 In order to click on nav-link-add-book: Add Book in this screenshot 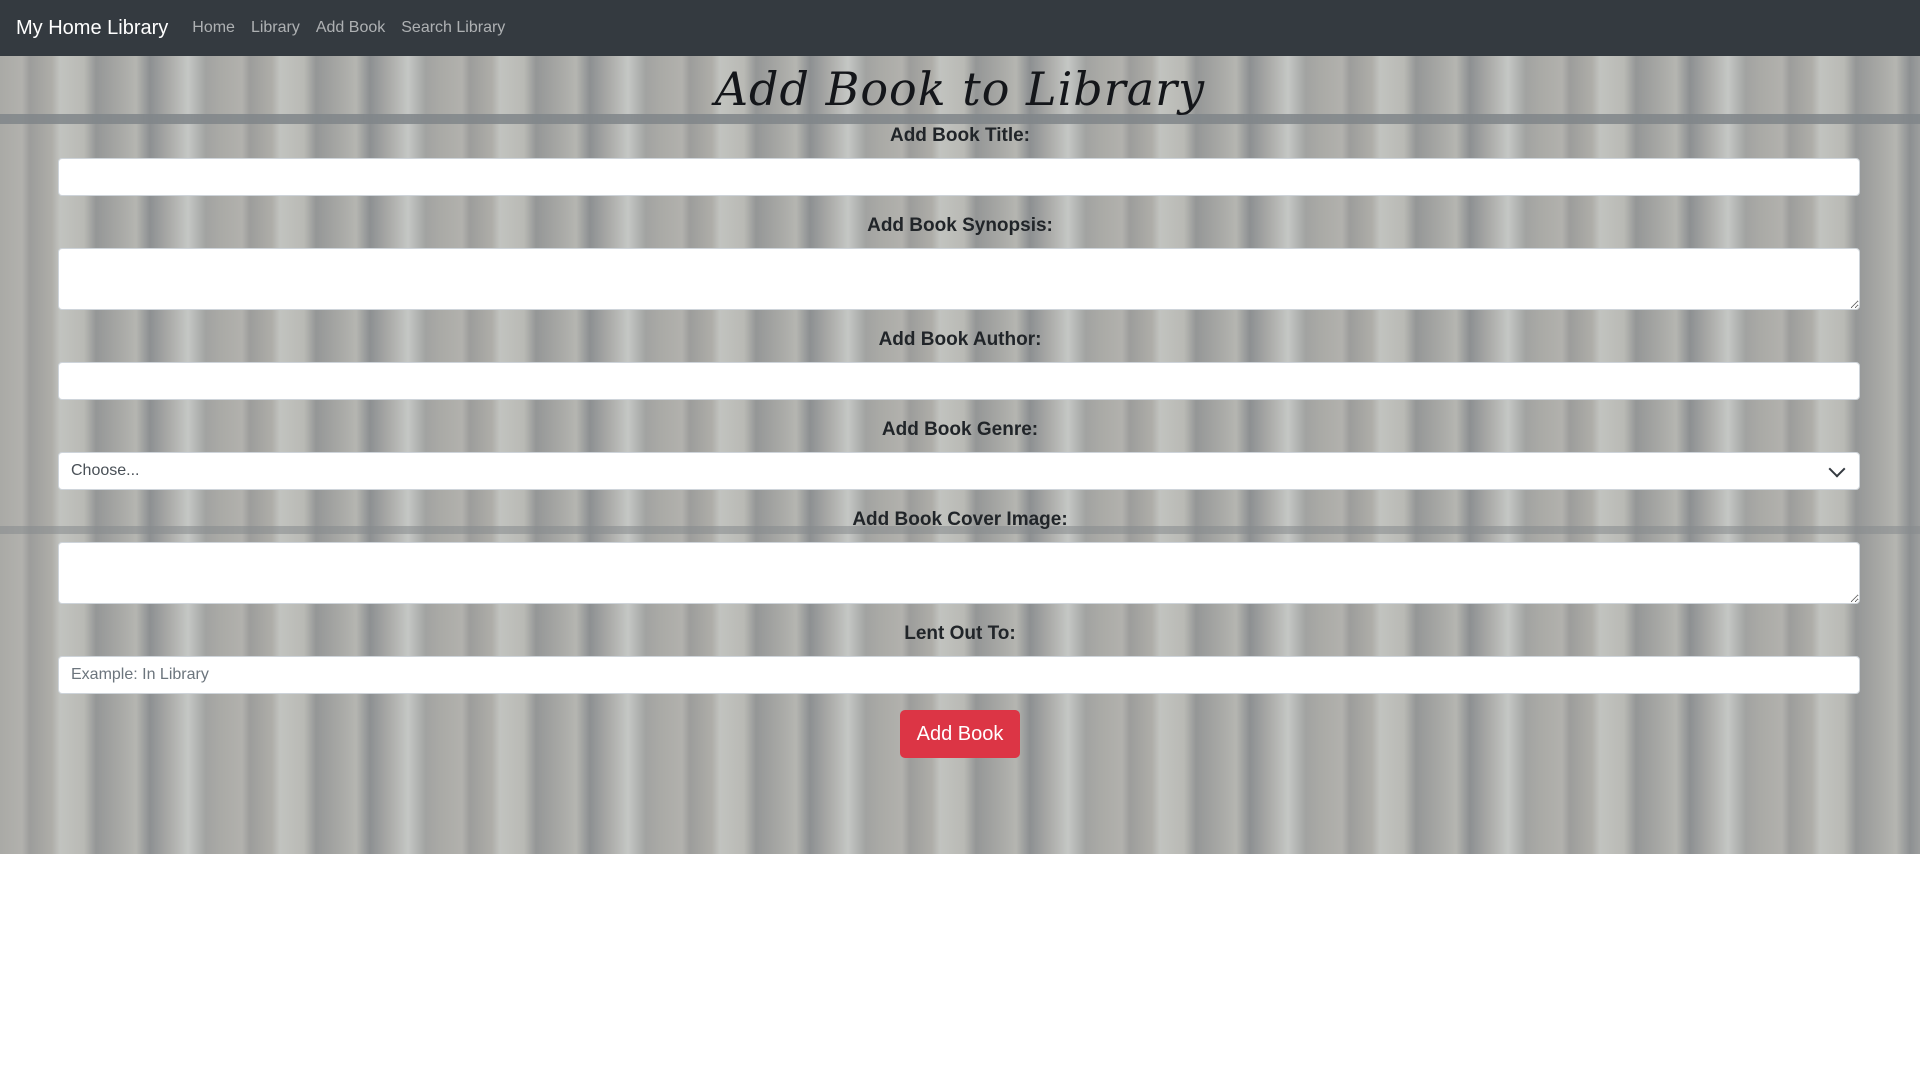, I will do `click(350, 28)`.